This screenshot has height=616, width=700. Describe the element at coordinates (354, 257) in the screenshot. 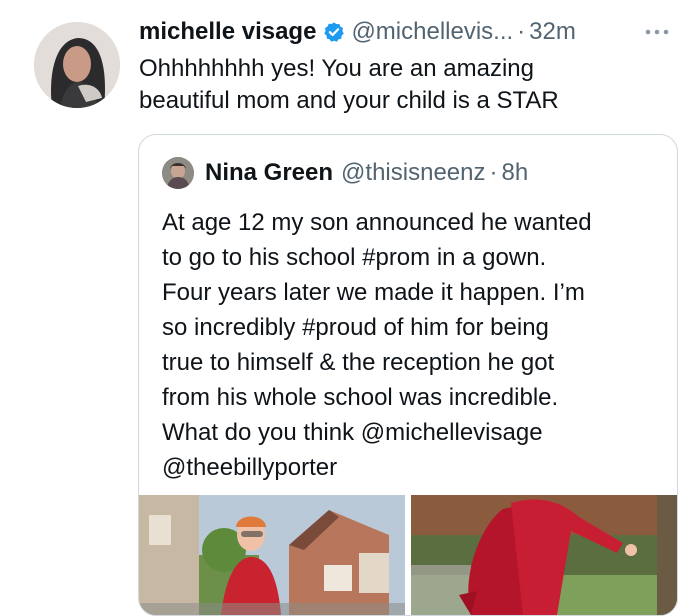

I see `quoted-text-line: to go to his school #prom in a gown.` at that location.